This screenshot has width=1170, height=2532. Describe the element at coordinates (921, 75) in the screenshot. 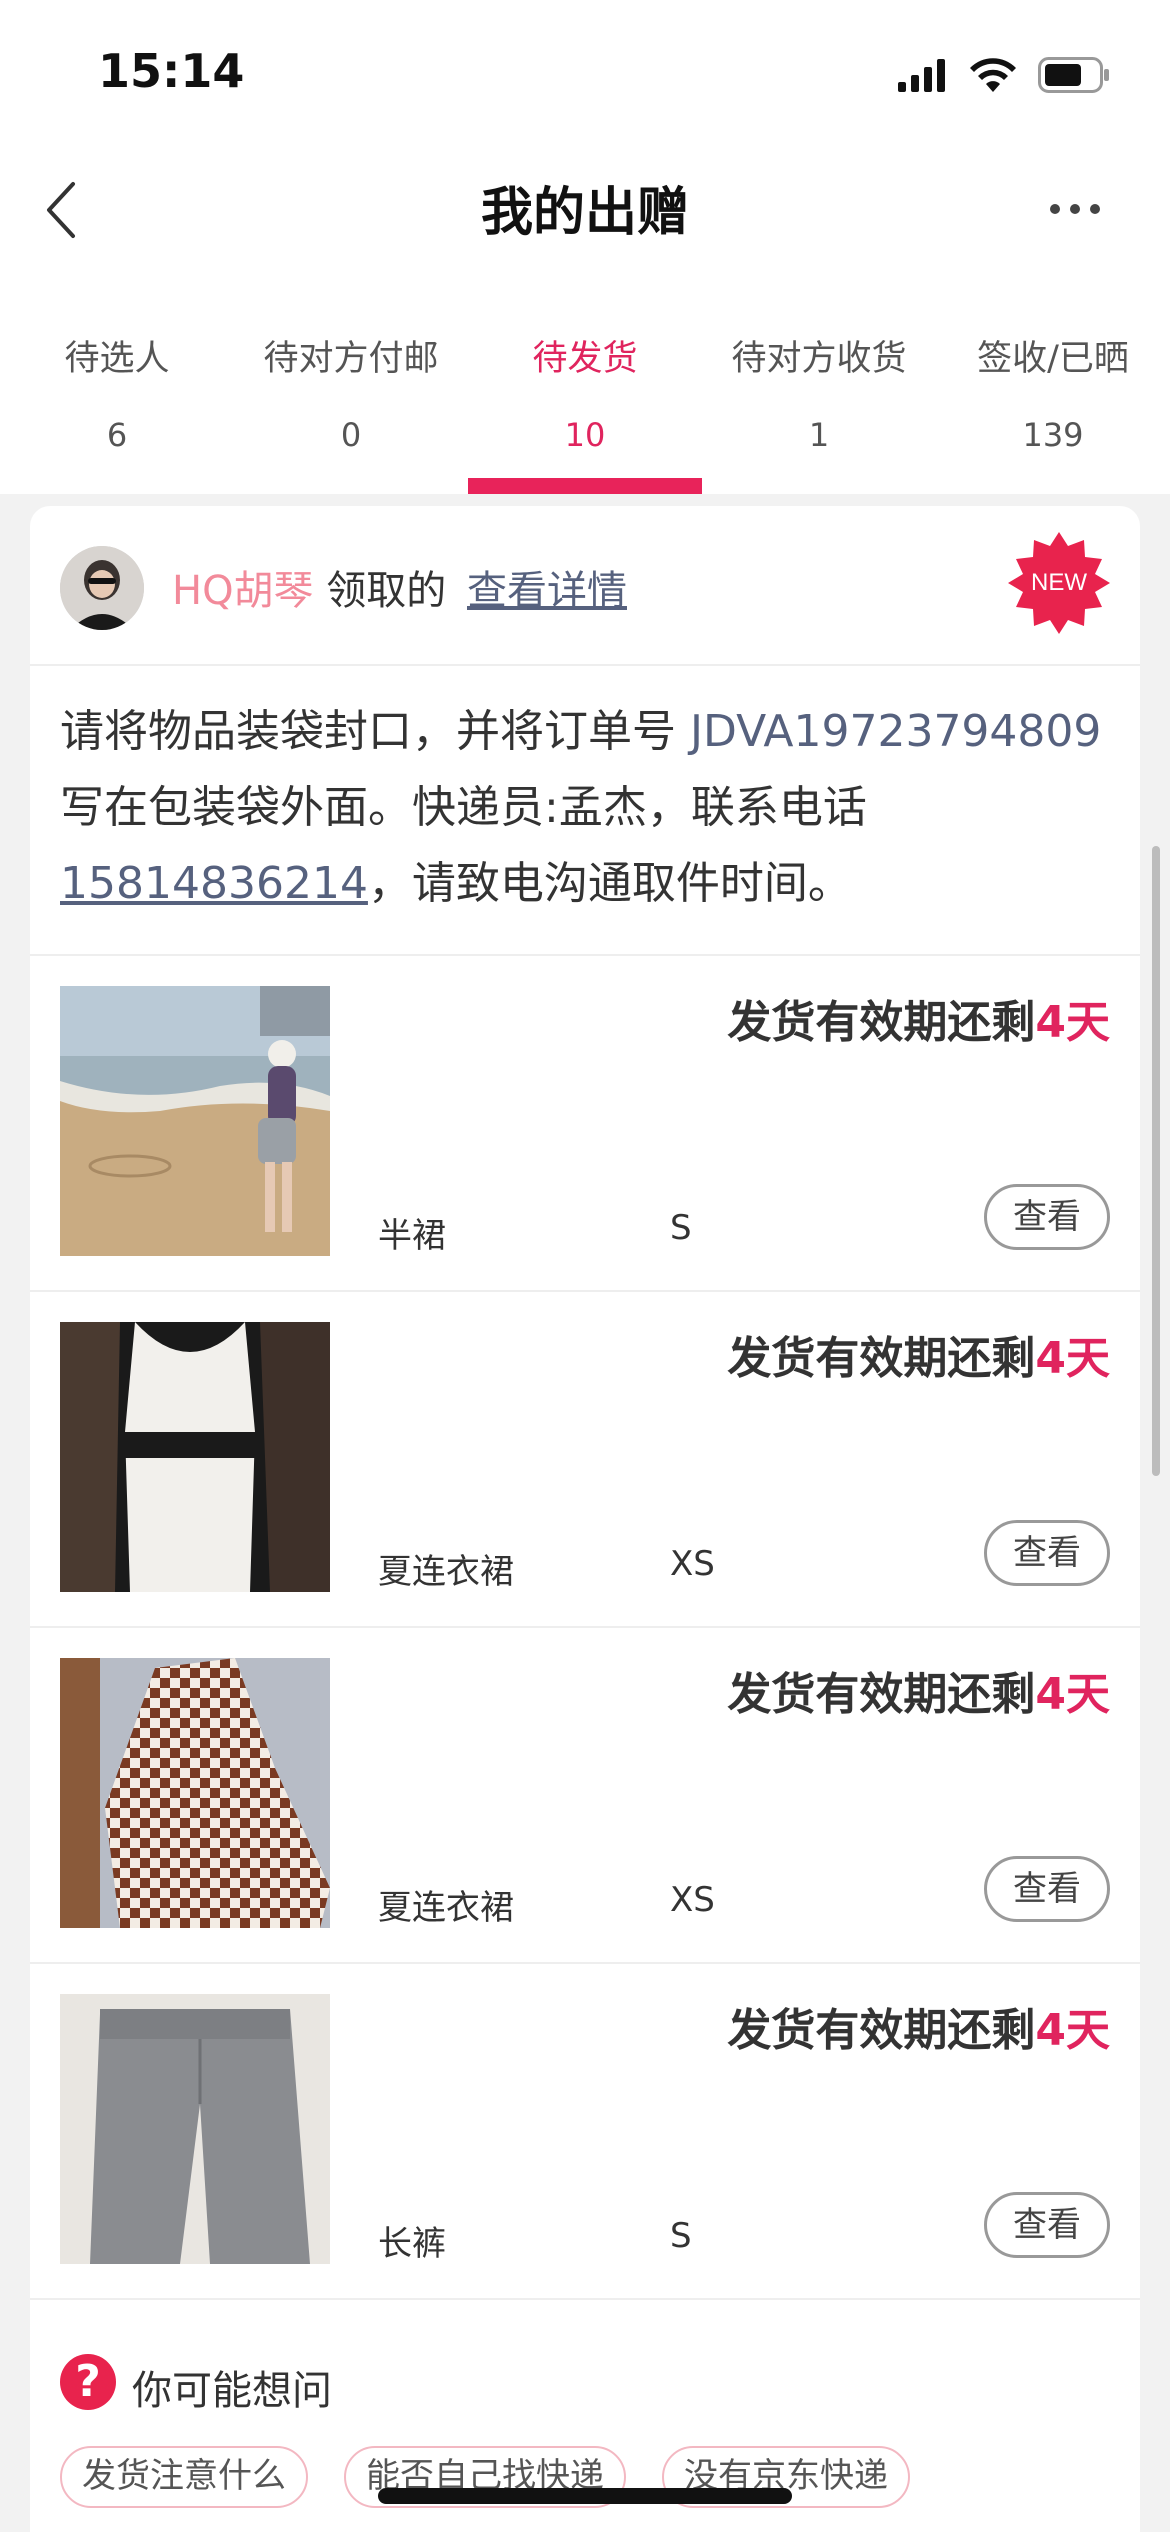

I see `cellular-signal-icon` at that location.